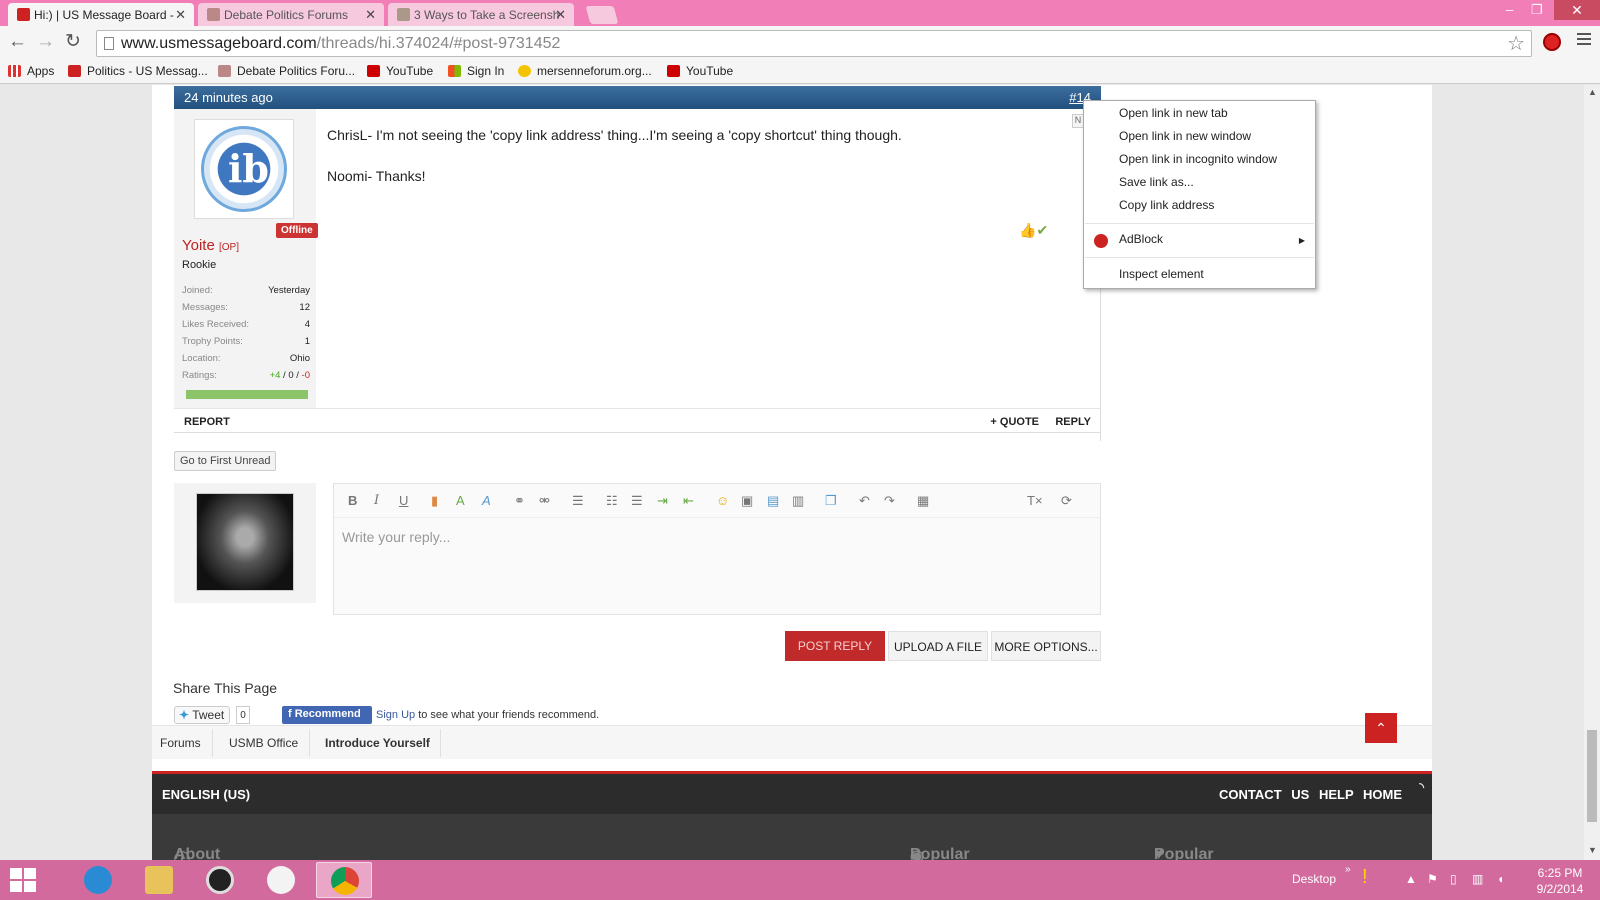 This screenshot has width=1600, height=900. Describe the element at coordinates (104, 15) in the screenshot. I see `tab-title: Hi:) | US Message Board -` at that location.